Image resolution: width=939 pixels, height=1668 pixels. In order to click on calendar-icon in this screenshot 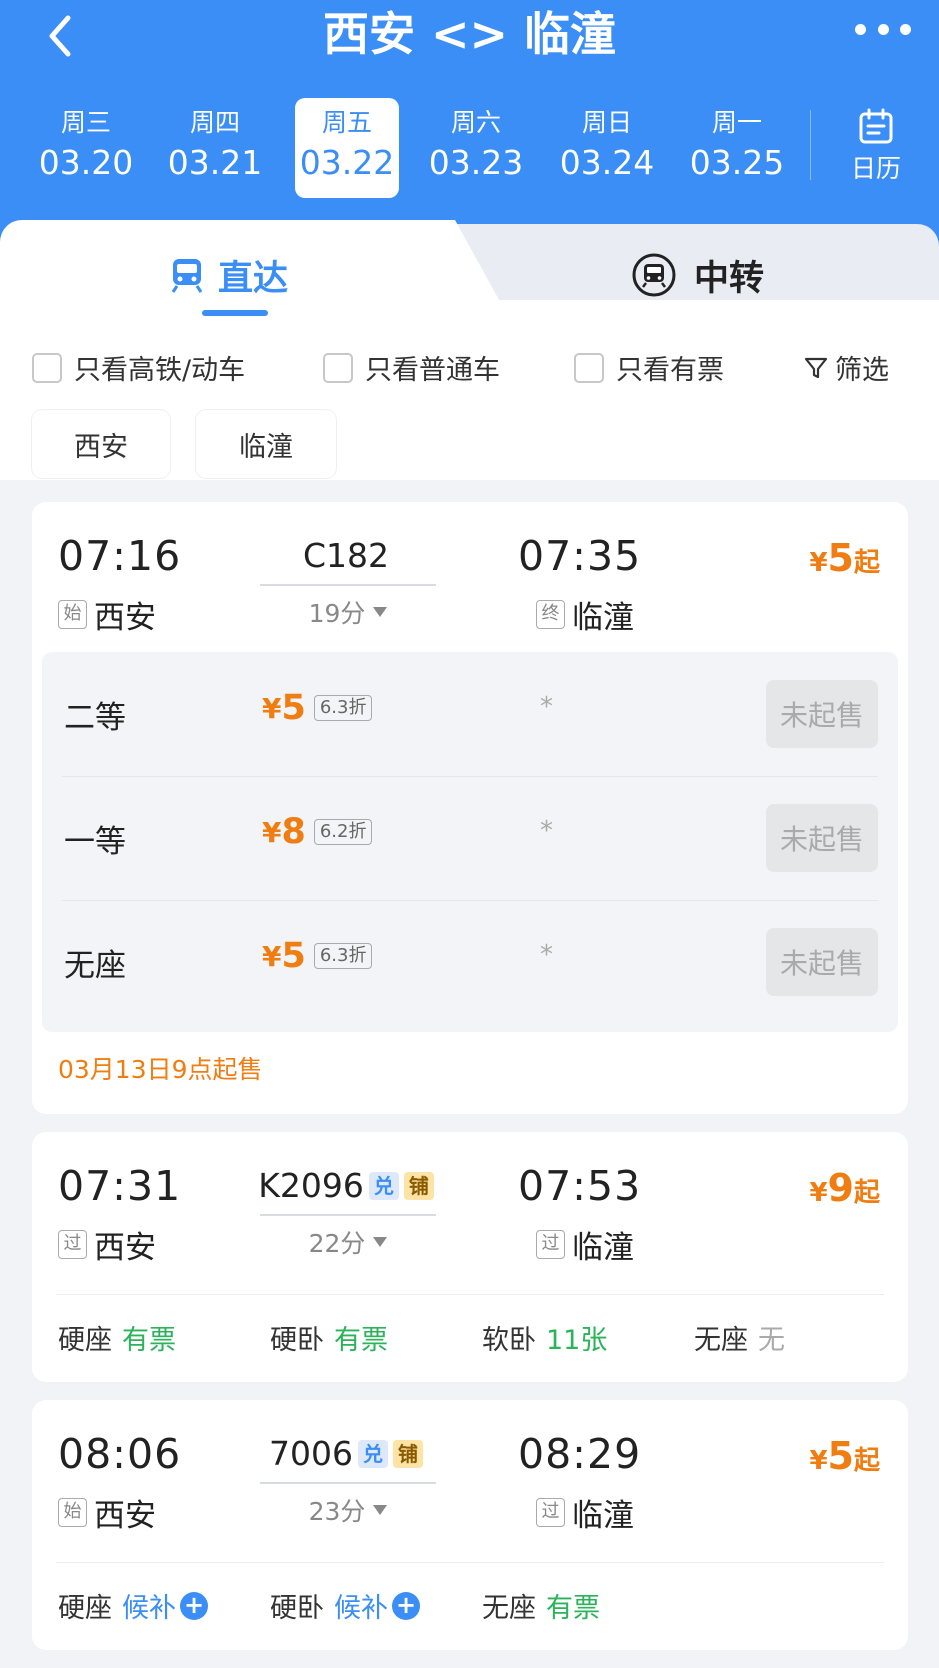, I will do `click(876, 126)`.